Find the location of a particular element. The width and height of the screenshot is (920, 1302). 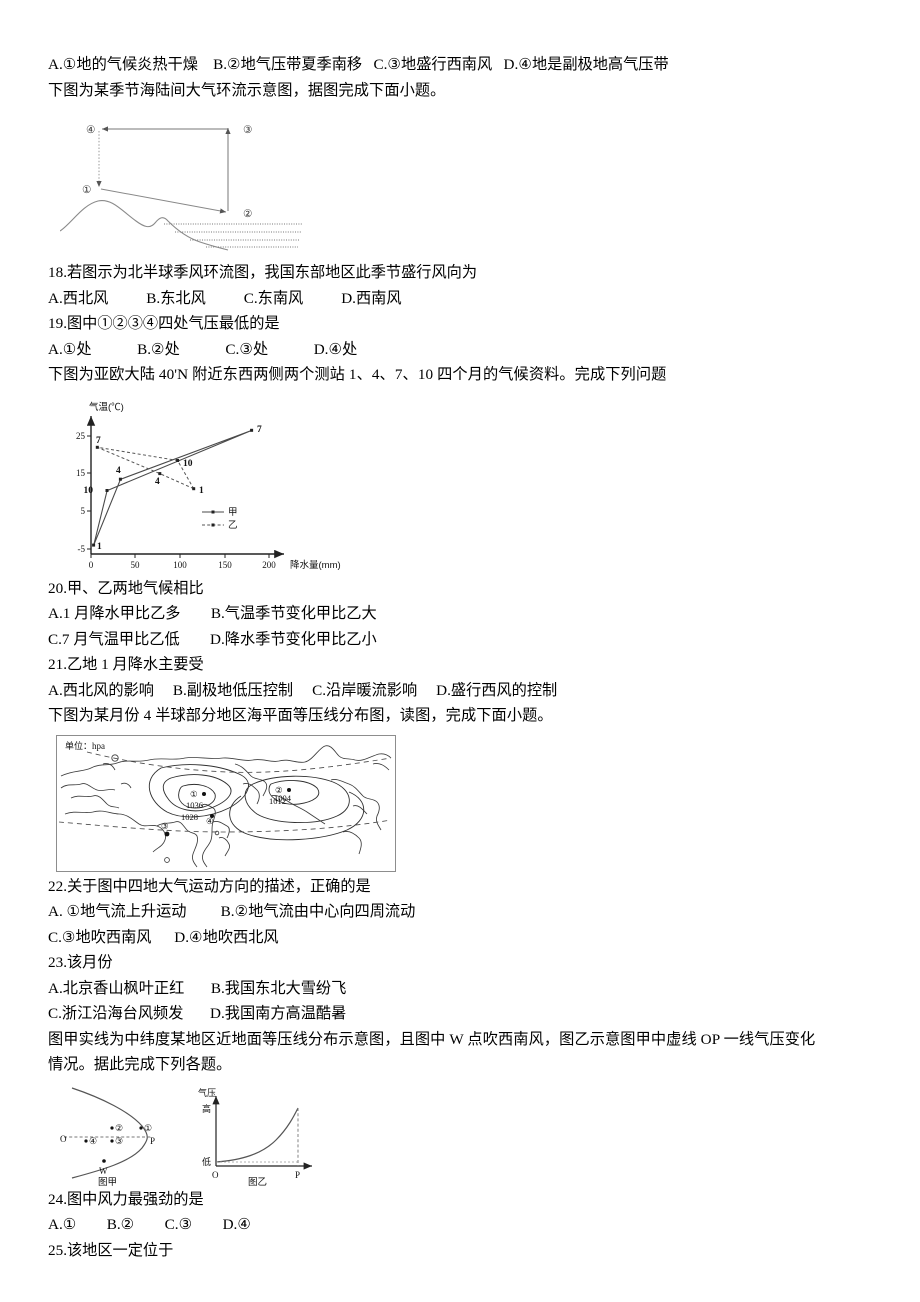

yi-axis-label: 气压 is located at coordinates (207, 1092).